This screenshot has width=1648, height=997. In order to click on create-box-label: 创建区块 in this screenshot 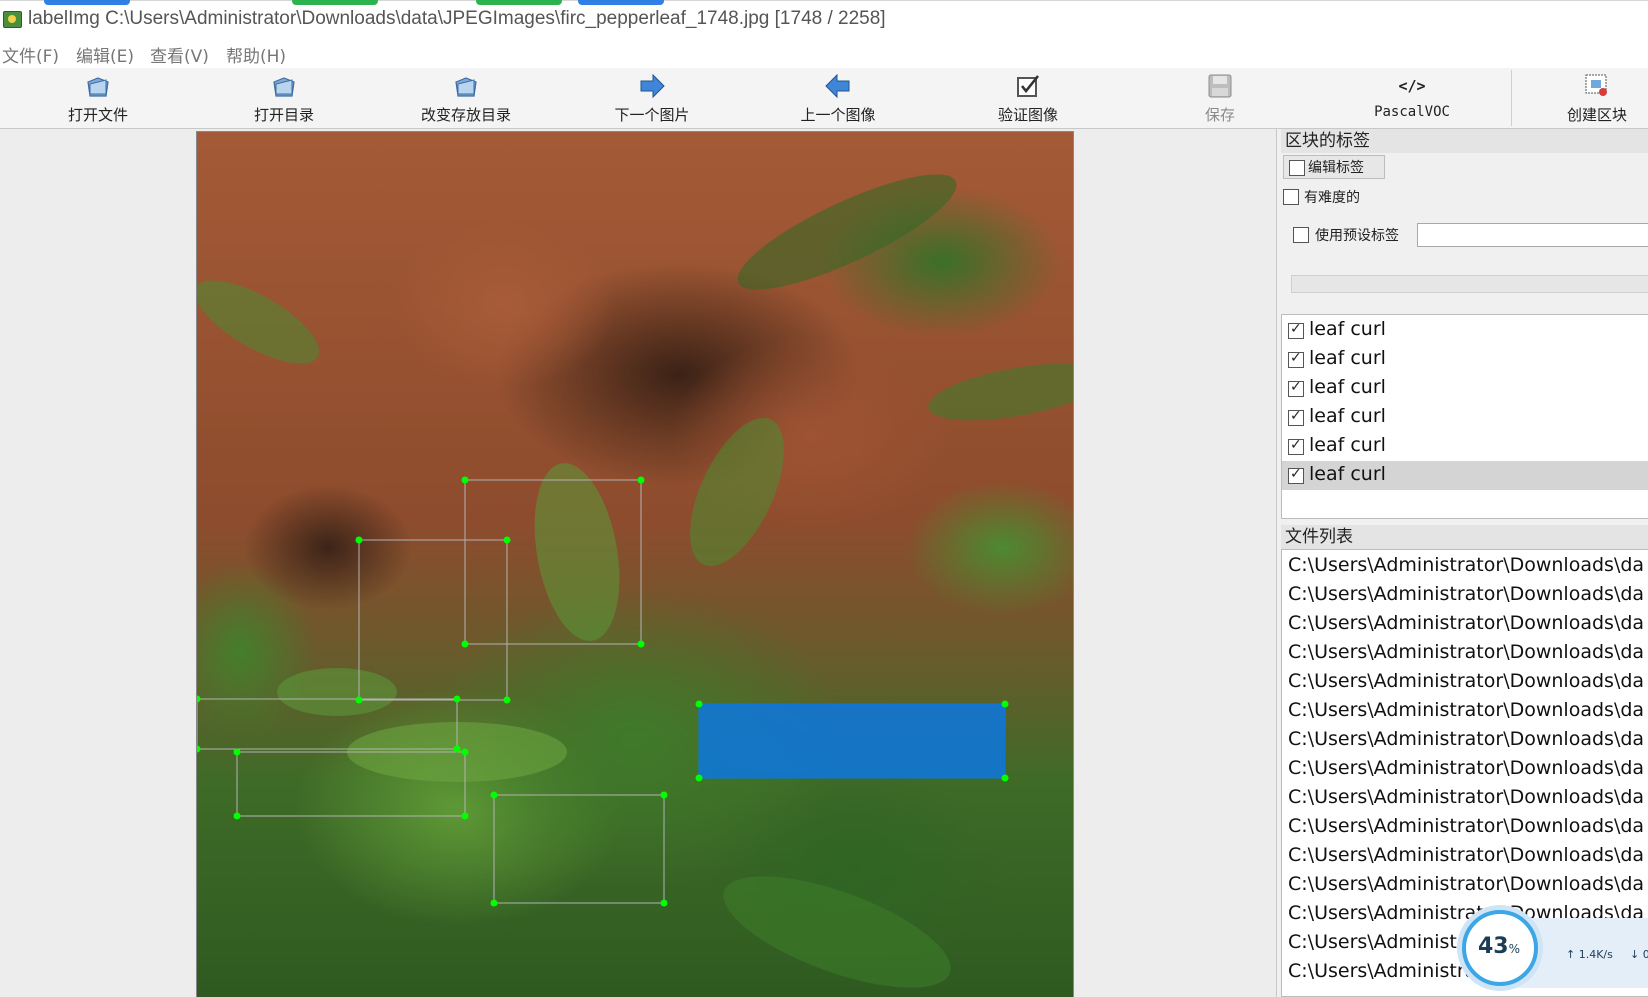, I will do `click(1596, 115)`.